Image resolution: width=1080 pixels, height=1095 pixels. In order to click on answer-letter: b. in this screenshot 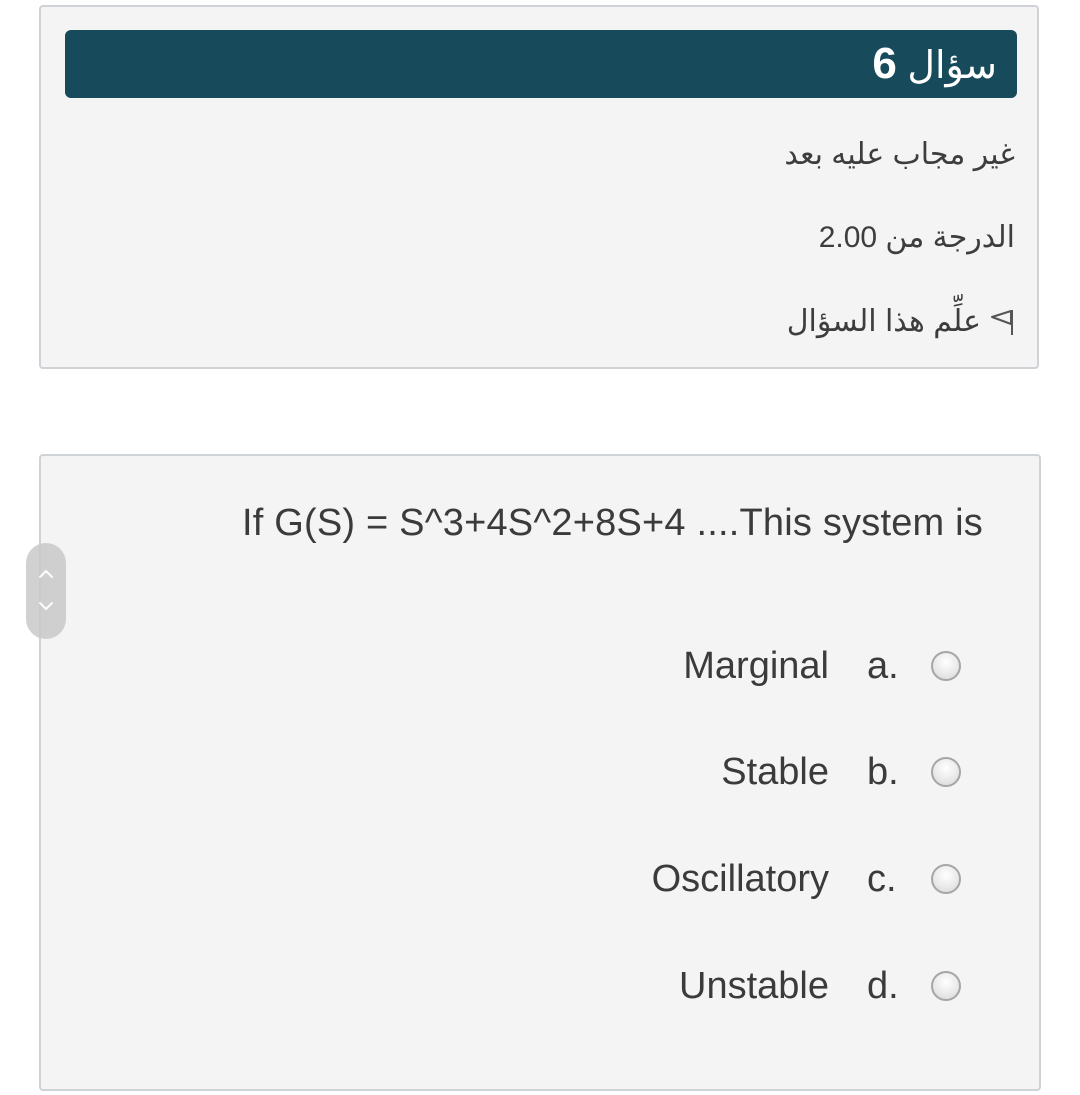, I will do `click(883, 771)`.